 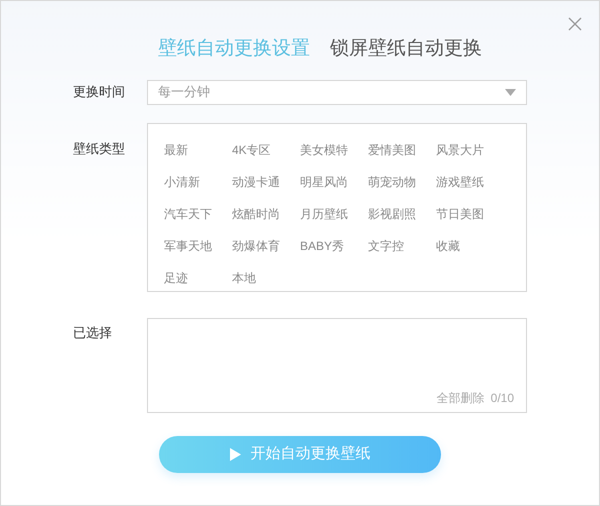 I want to click on interval-label: 更换时间, so click(x=99, y=92).